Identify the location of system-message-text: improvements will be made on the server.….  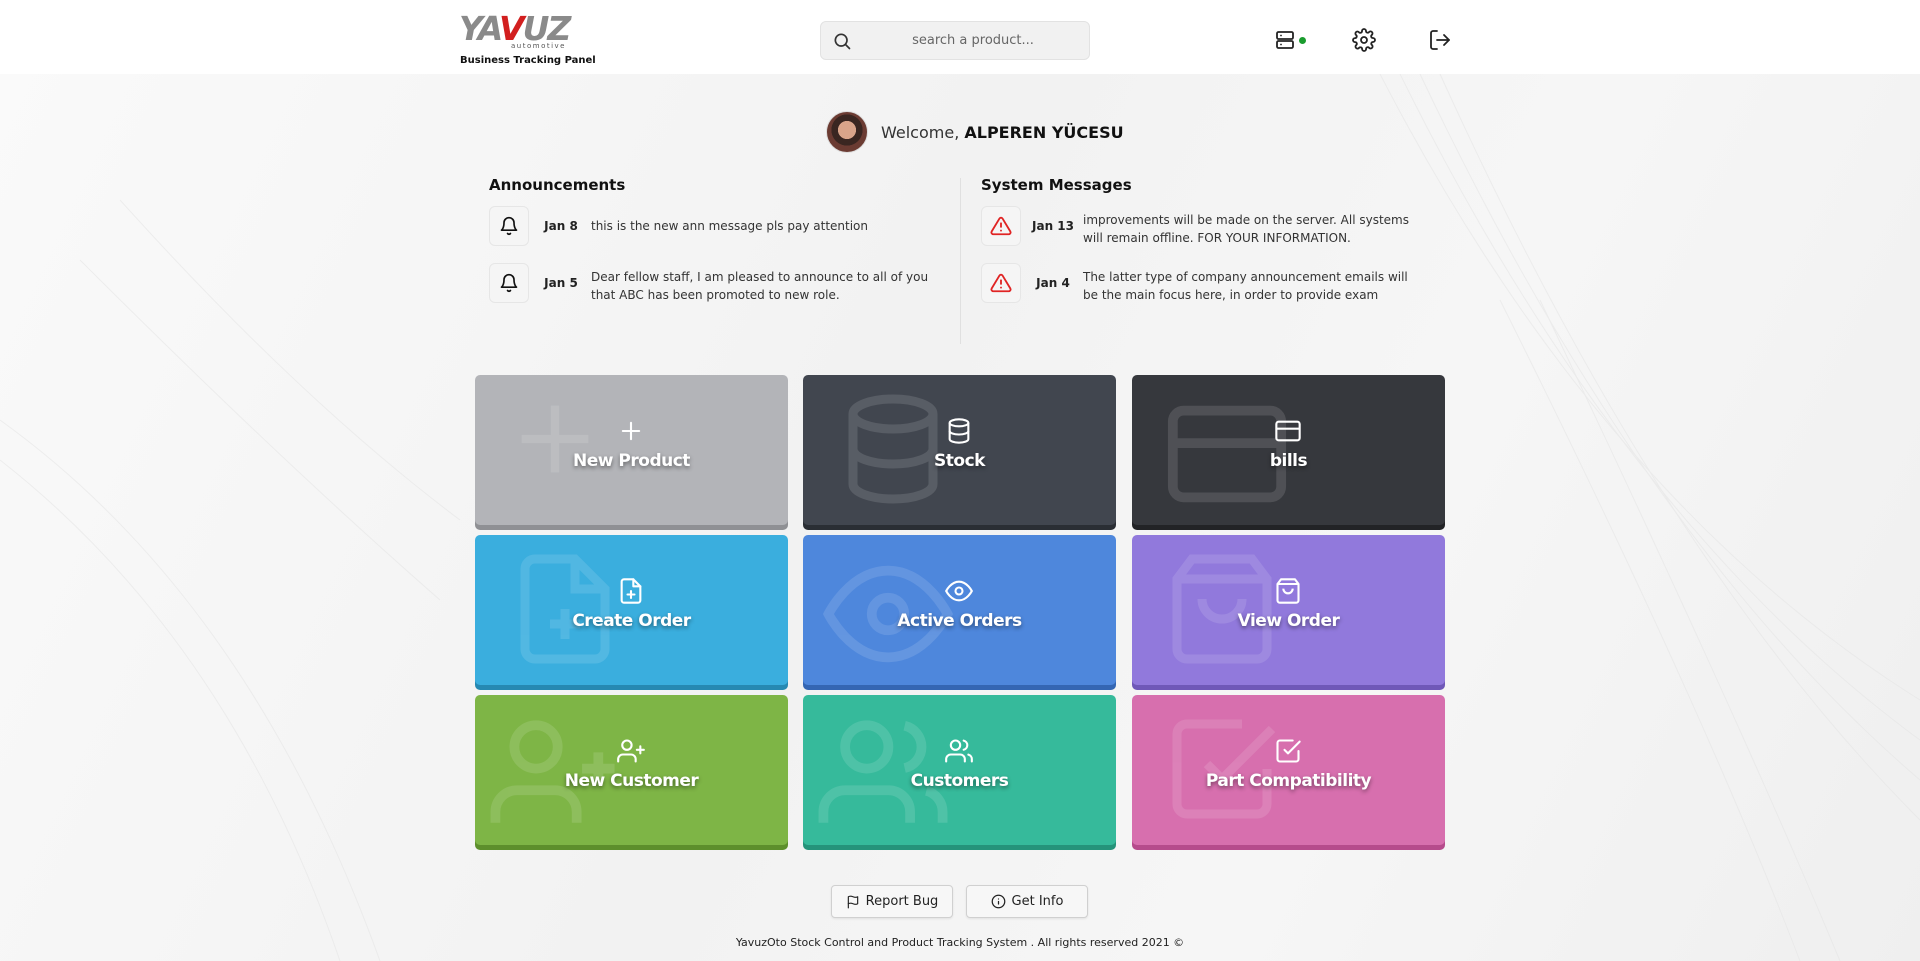
(1246, 229).